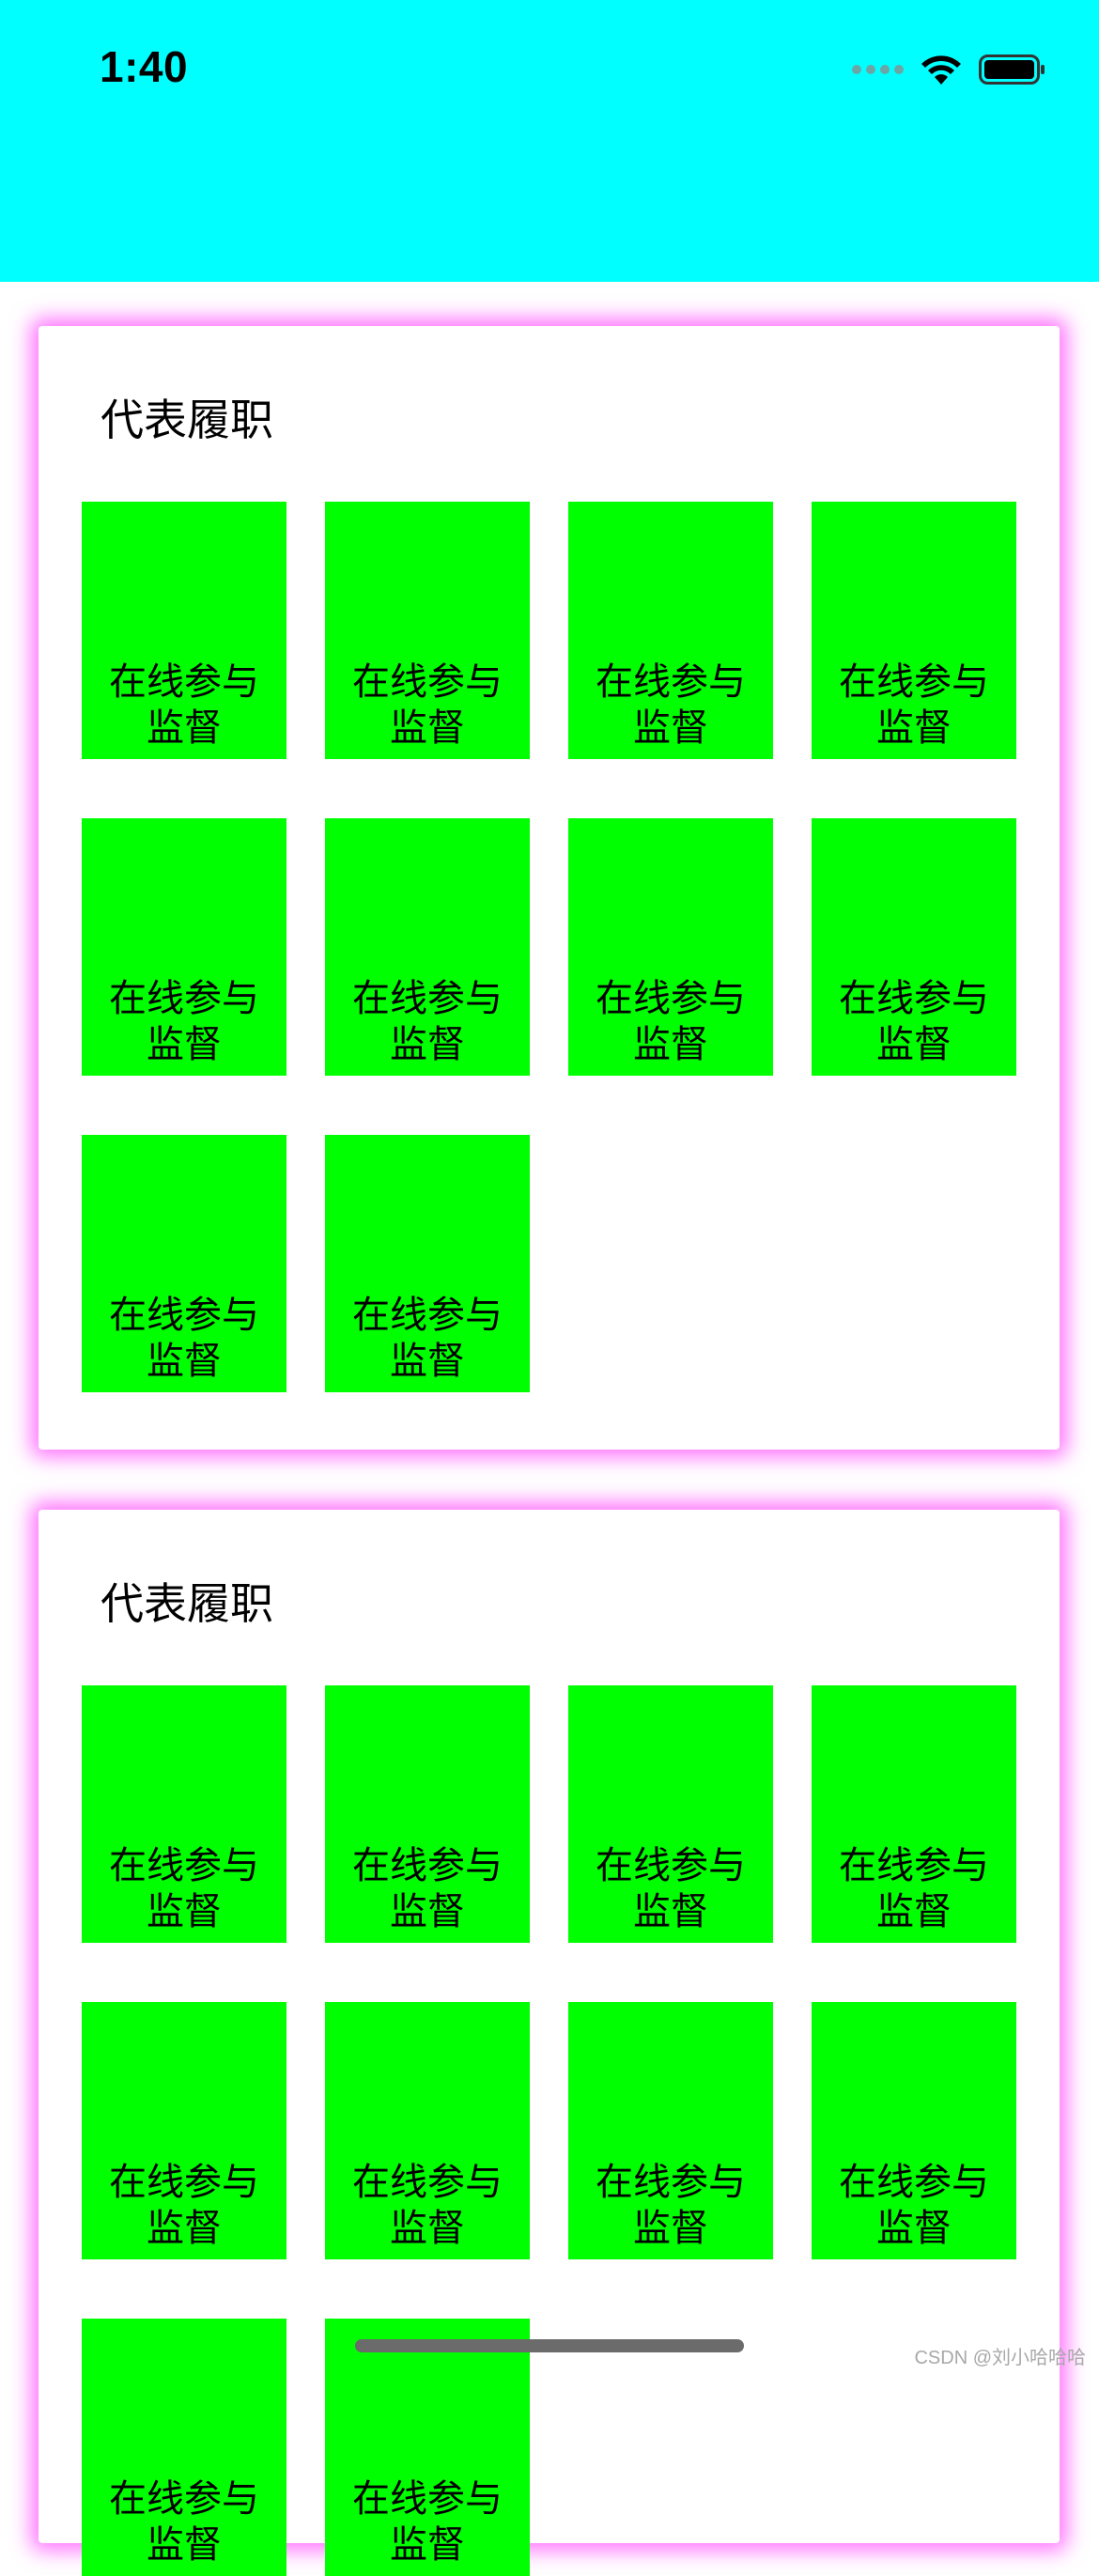 This screenshot has height=2576, width=1099. I want to click on wifi-icon, so click(941, 70).